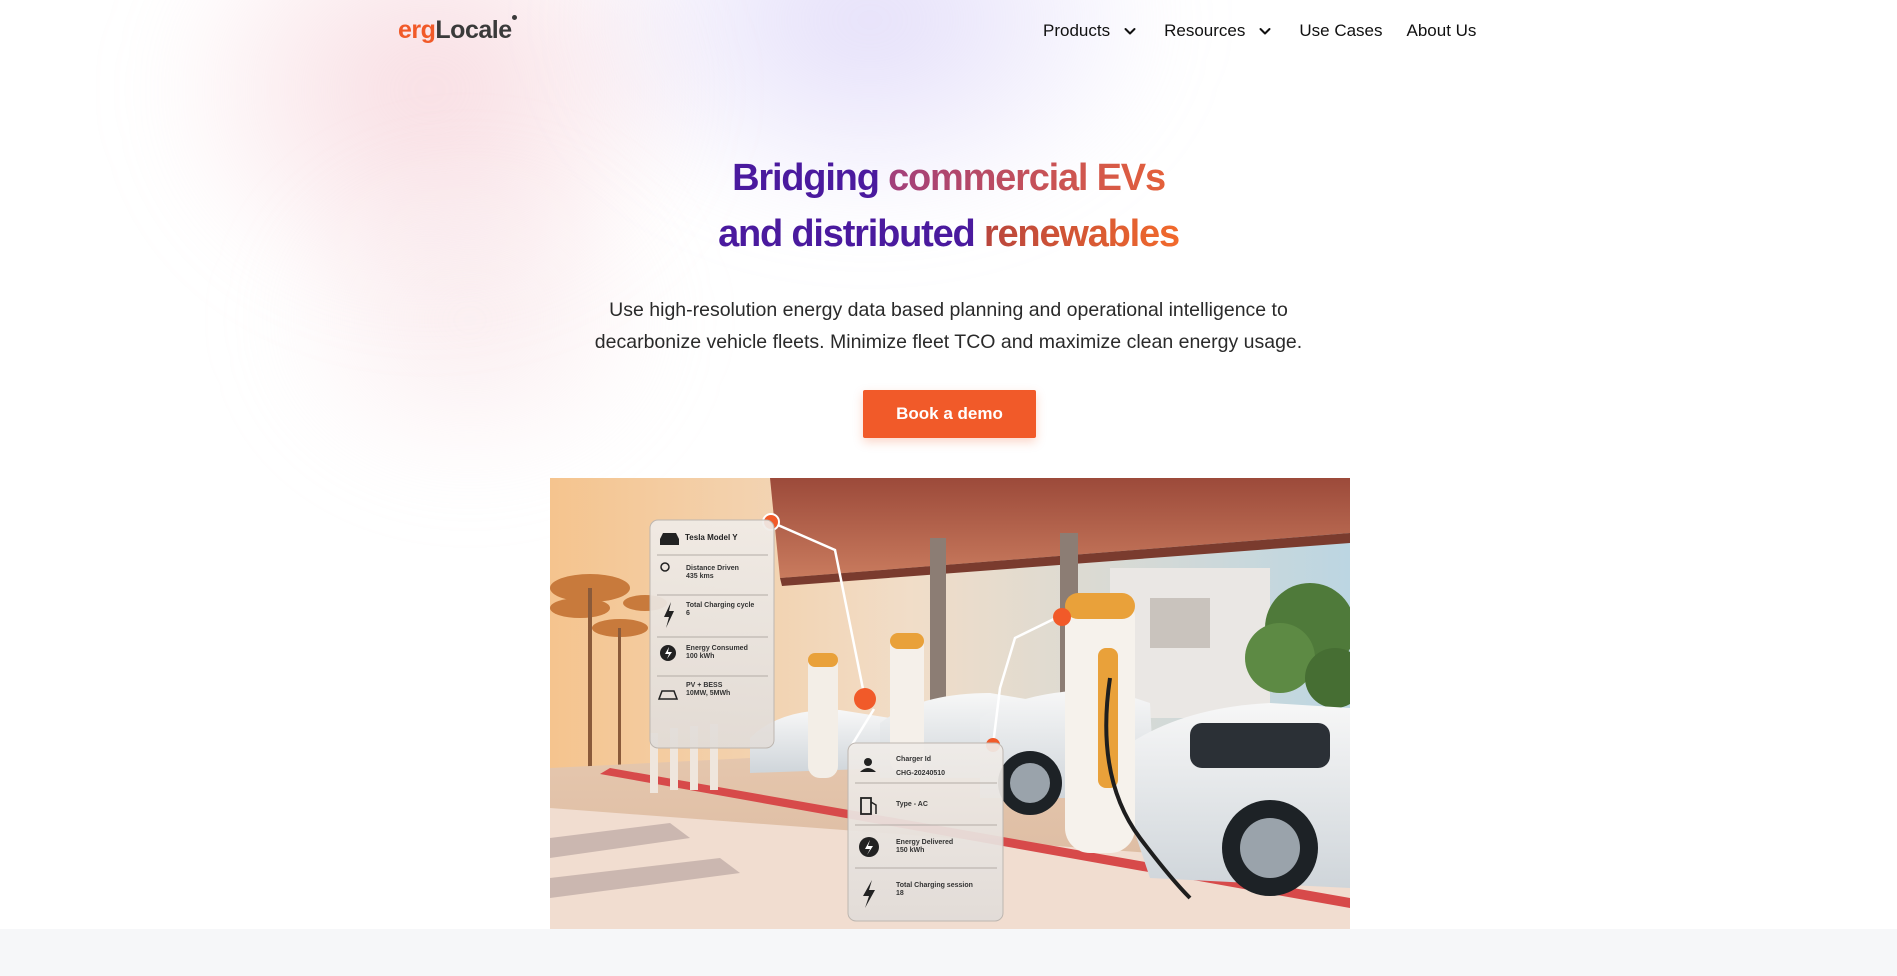  I want to click on logo-erg-text: erg, so click(417, 30).